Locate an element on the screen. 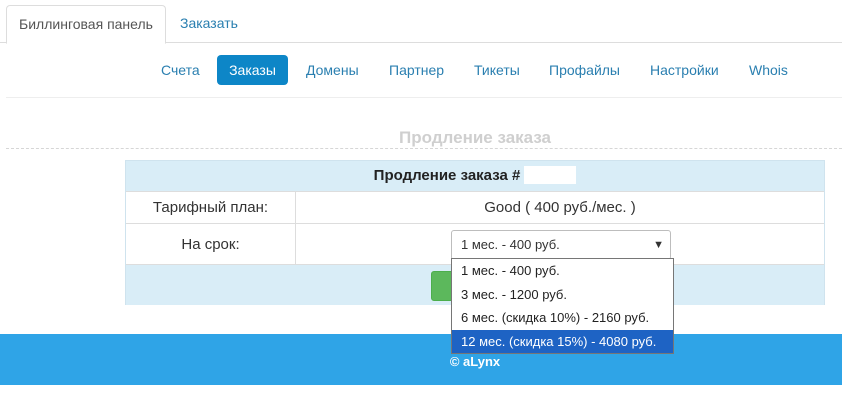 The width and height of the screenshot is (842, 408). nav-invoices: Счета is located at coordinates (180, 70).